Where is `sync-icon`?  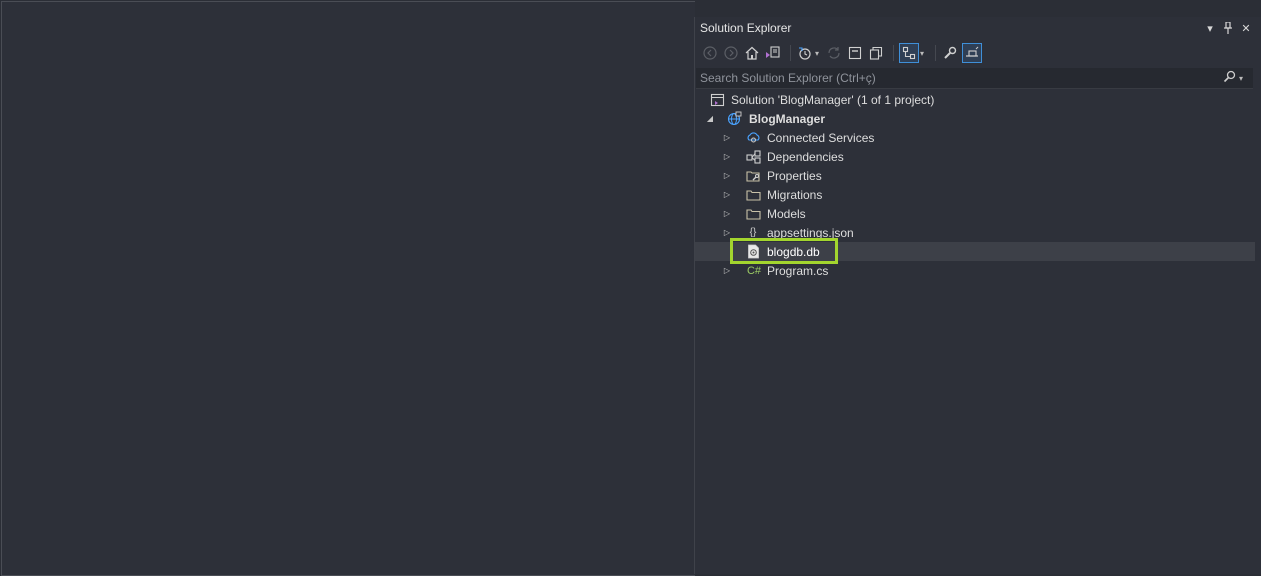 sync-icon is located at coordinates (834, 53).